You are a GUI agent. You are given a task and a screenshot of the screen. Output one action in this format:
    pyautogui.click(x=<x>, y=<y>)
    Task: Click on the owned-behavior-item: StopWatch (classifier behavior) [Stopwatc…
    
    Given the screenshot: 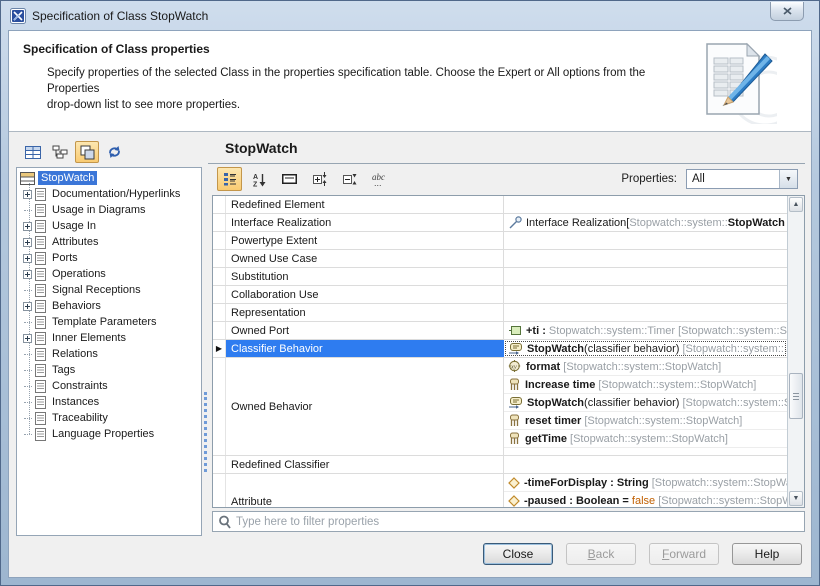 What is the action you would take?
    pyautogui.click(x=645, y=403)
    